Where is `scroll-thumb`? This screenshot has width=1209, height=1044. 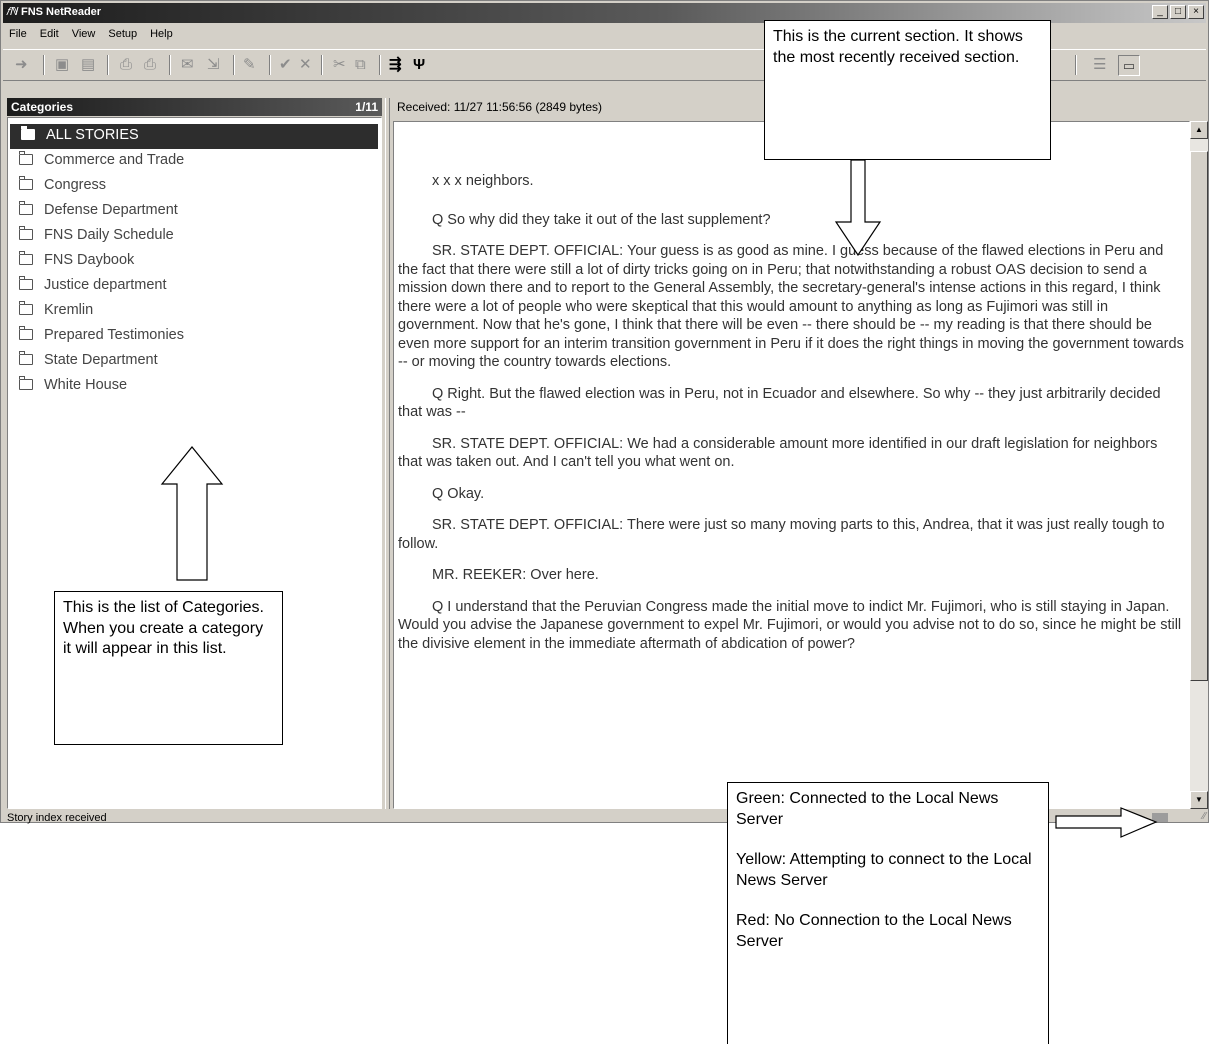 scroll-thumb is located at coordinates (1199, 416).